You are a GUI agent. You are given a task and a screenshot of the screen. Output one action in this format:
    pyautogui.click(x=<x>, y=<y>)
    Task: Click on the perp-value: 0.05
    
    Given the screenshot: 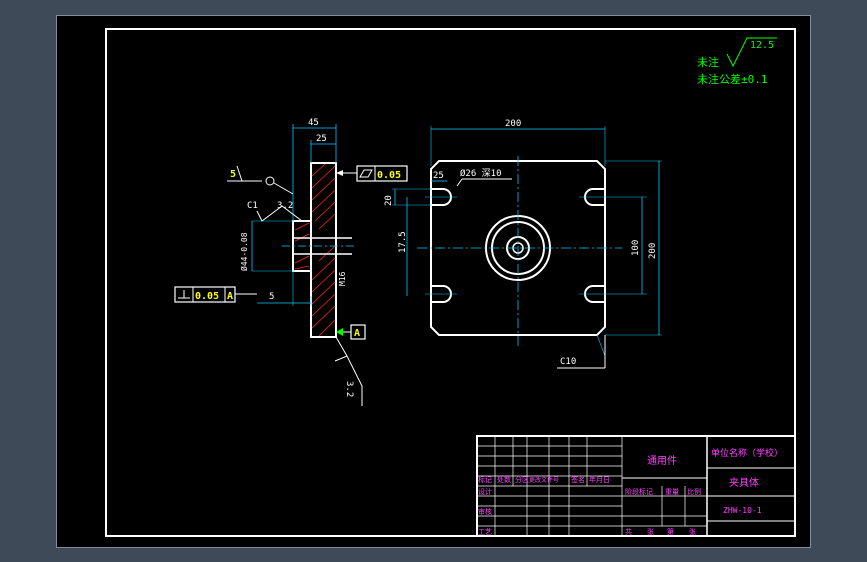 What is the action you would take?
    pyautogui.click(x=207, y=296)
    